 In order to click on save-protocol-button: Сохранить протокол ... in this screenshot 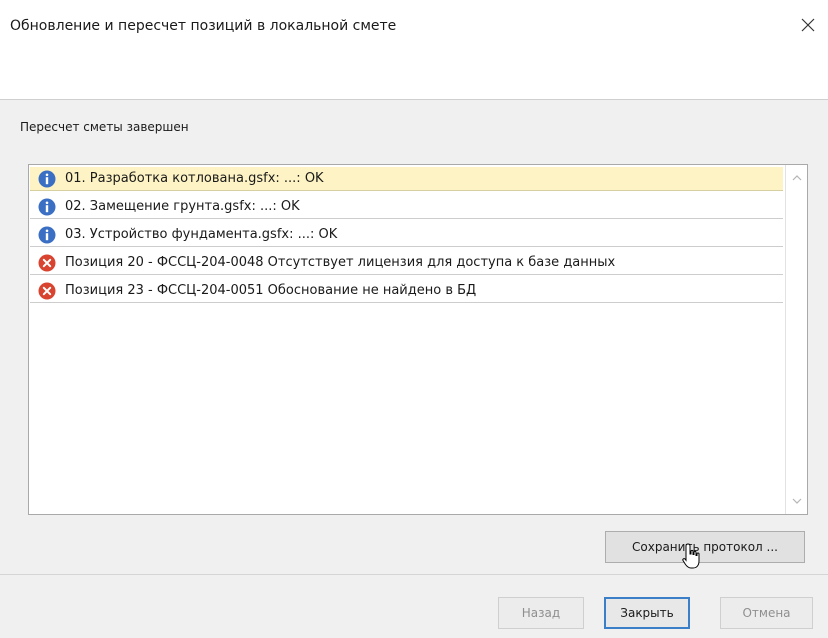, I will do `click(705, 547)`.